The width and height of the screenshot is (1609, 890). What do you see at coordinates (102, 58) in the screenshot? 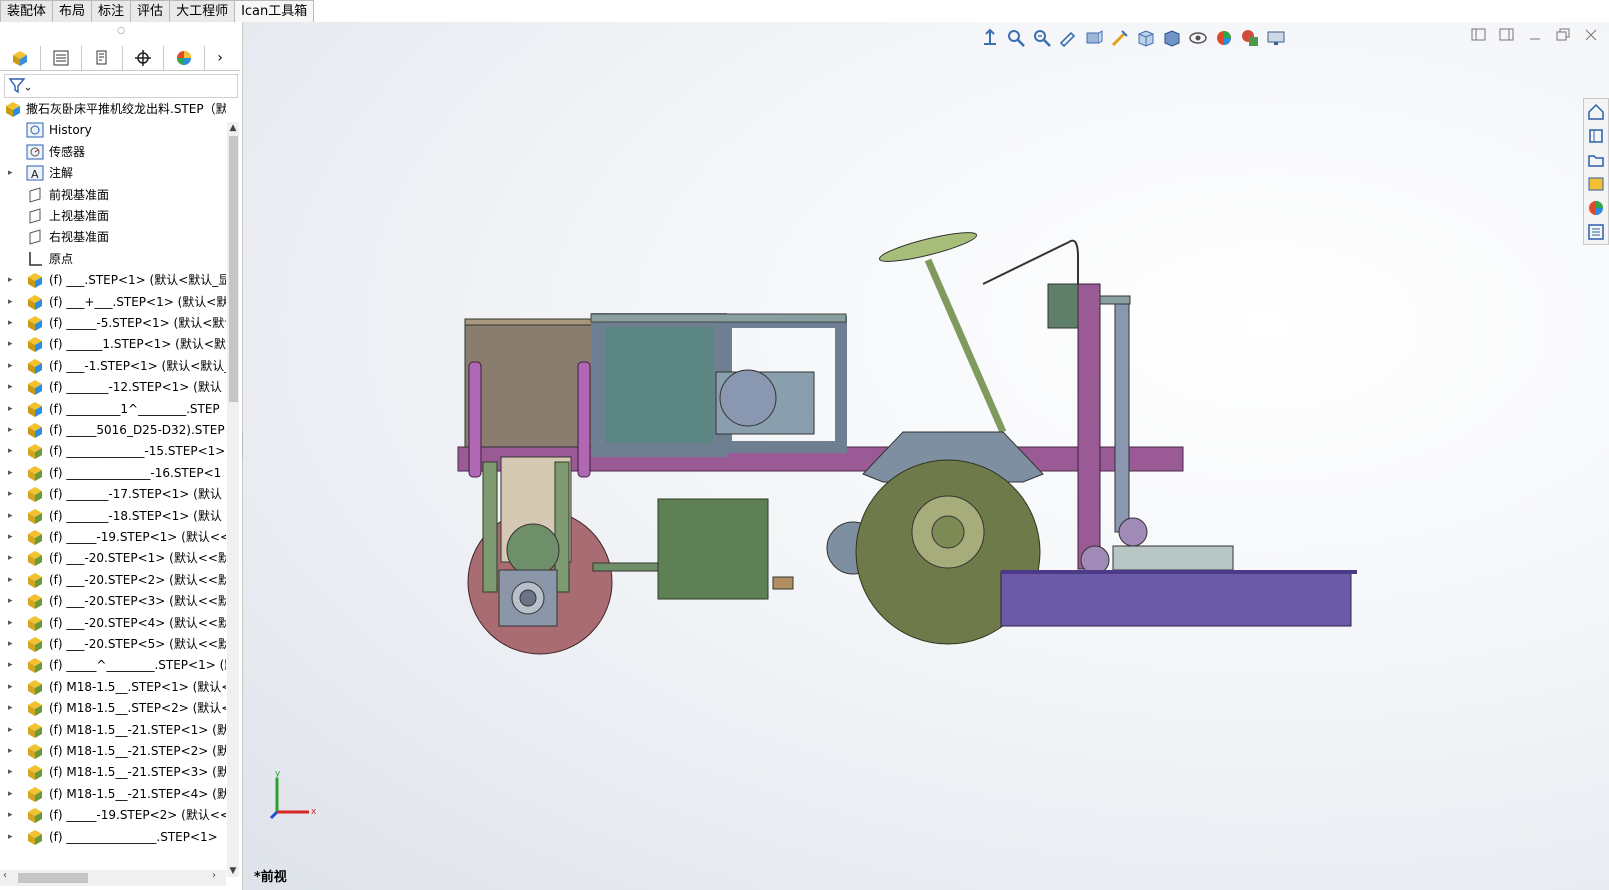
I see `configurationmanager-icon` at bounding box center [102, 58].